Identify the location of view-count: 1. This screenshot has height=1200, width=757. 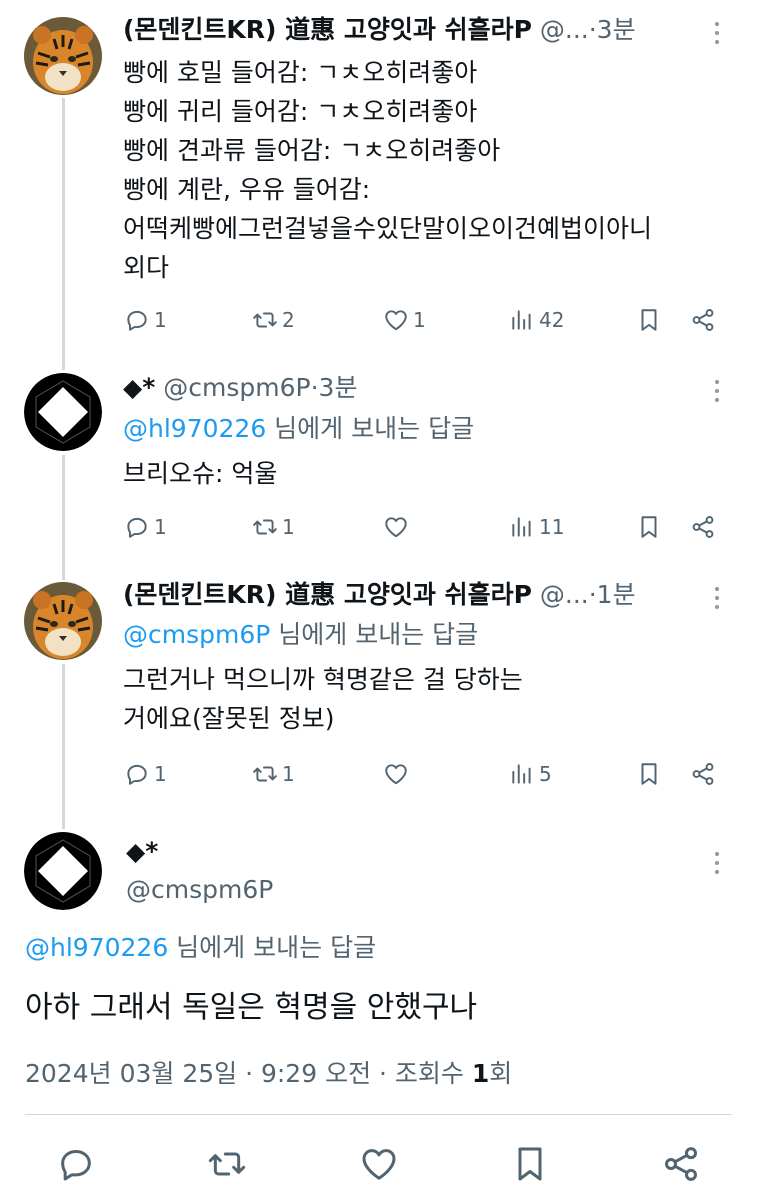
(480, 1073).